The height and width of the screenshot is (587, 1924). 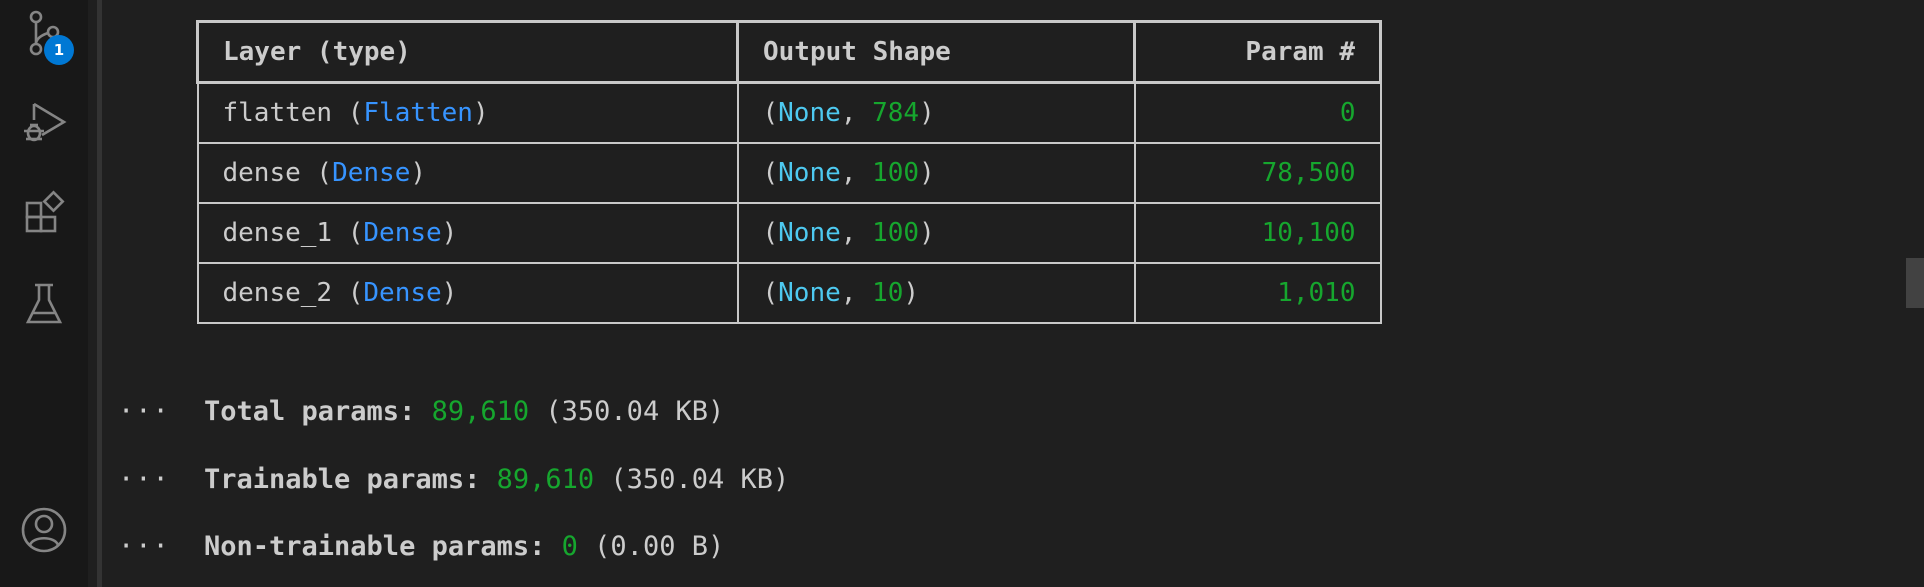 I want to click on account-icon, so click(x=44, y=530).